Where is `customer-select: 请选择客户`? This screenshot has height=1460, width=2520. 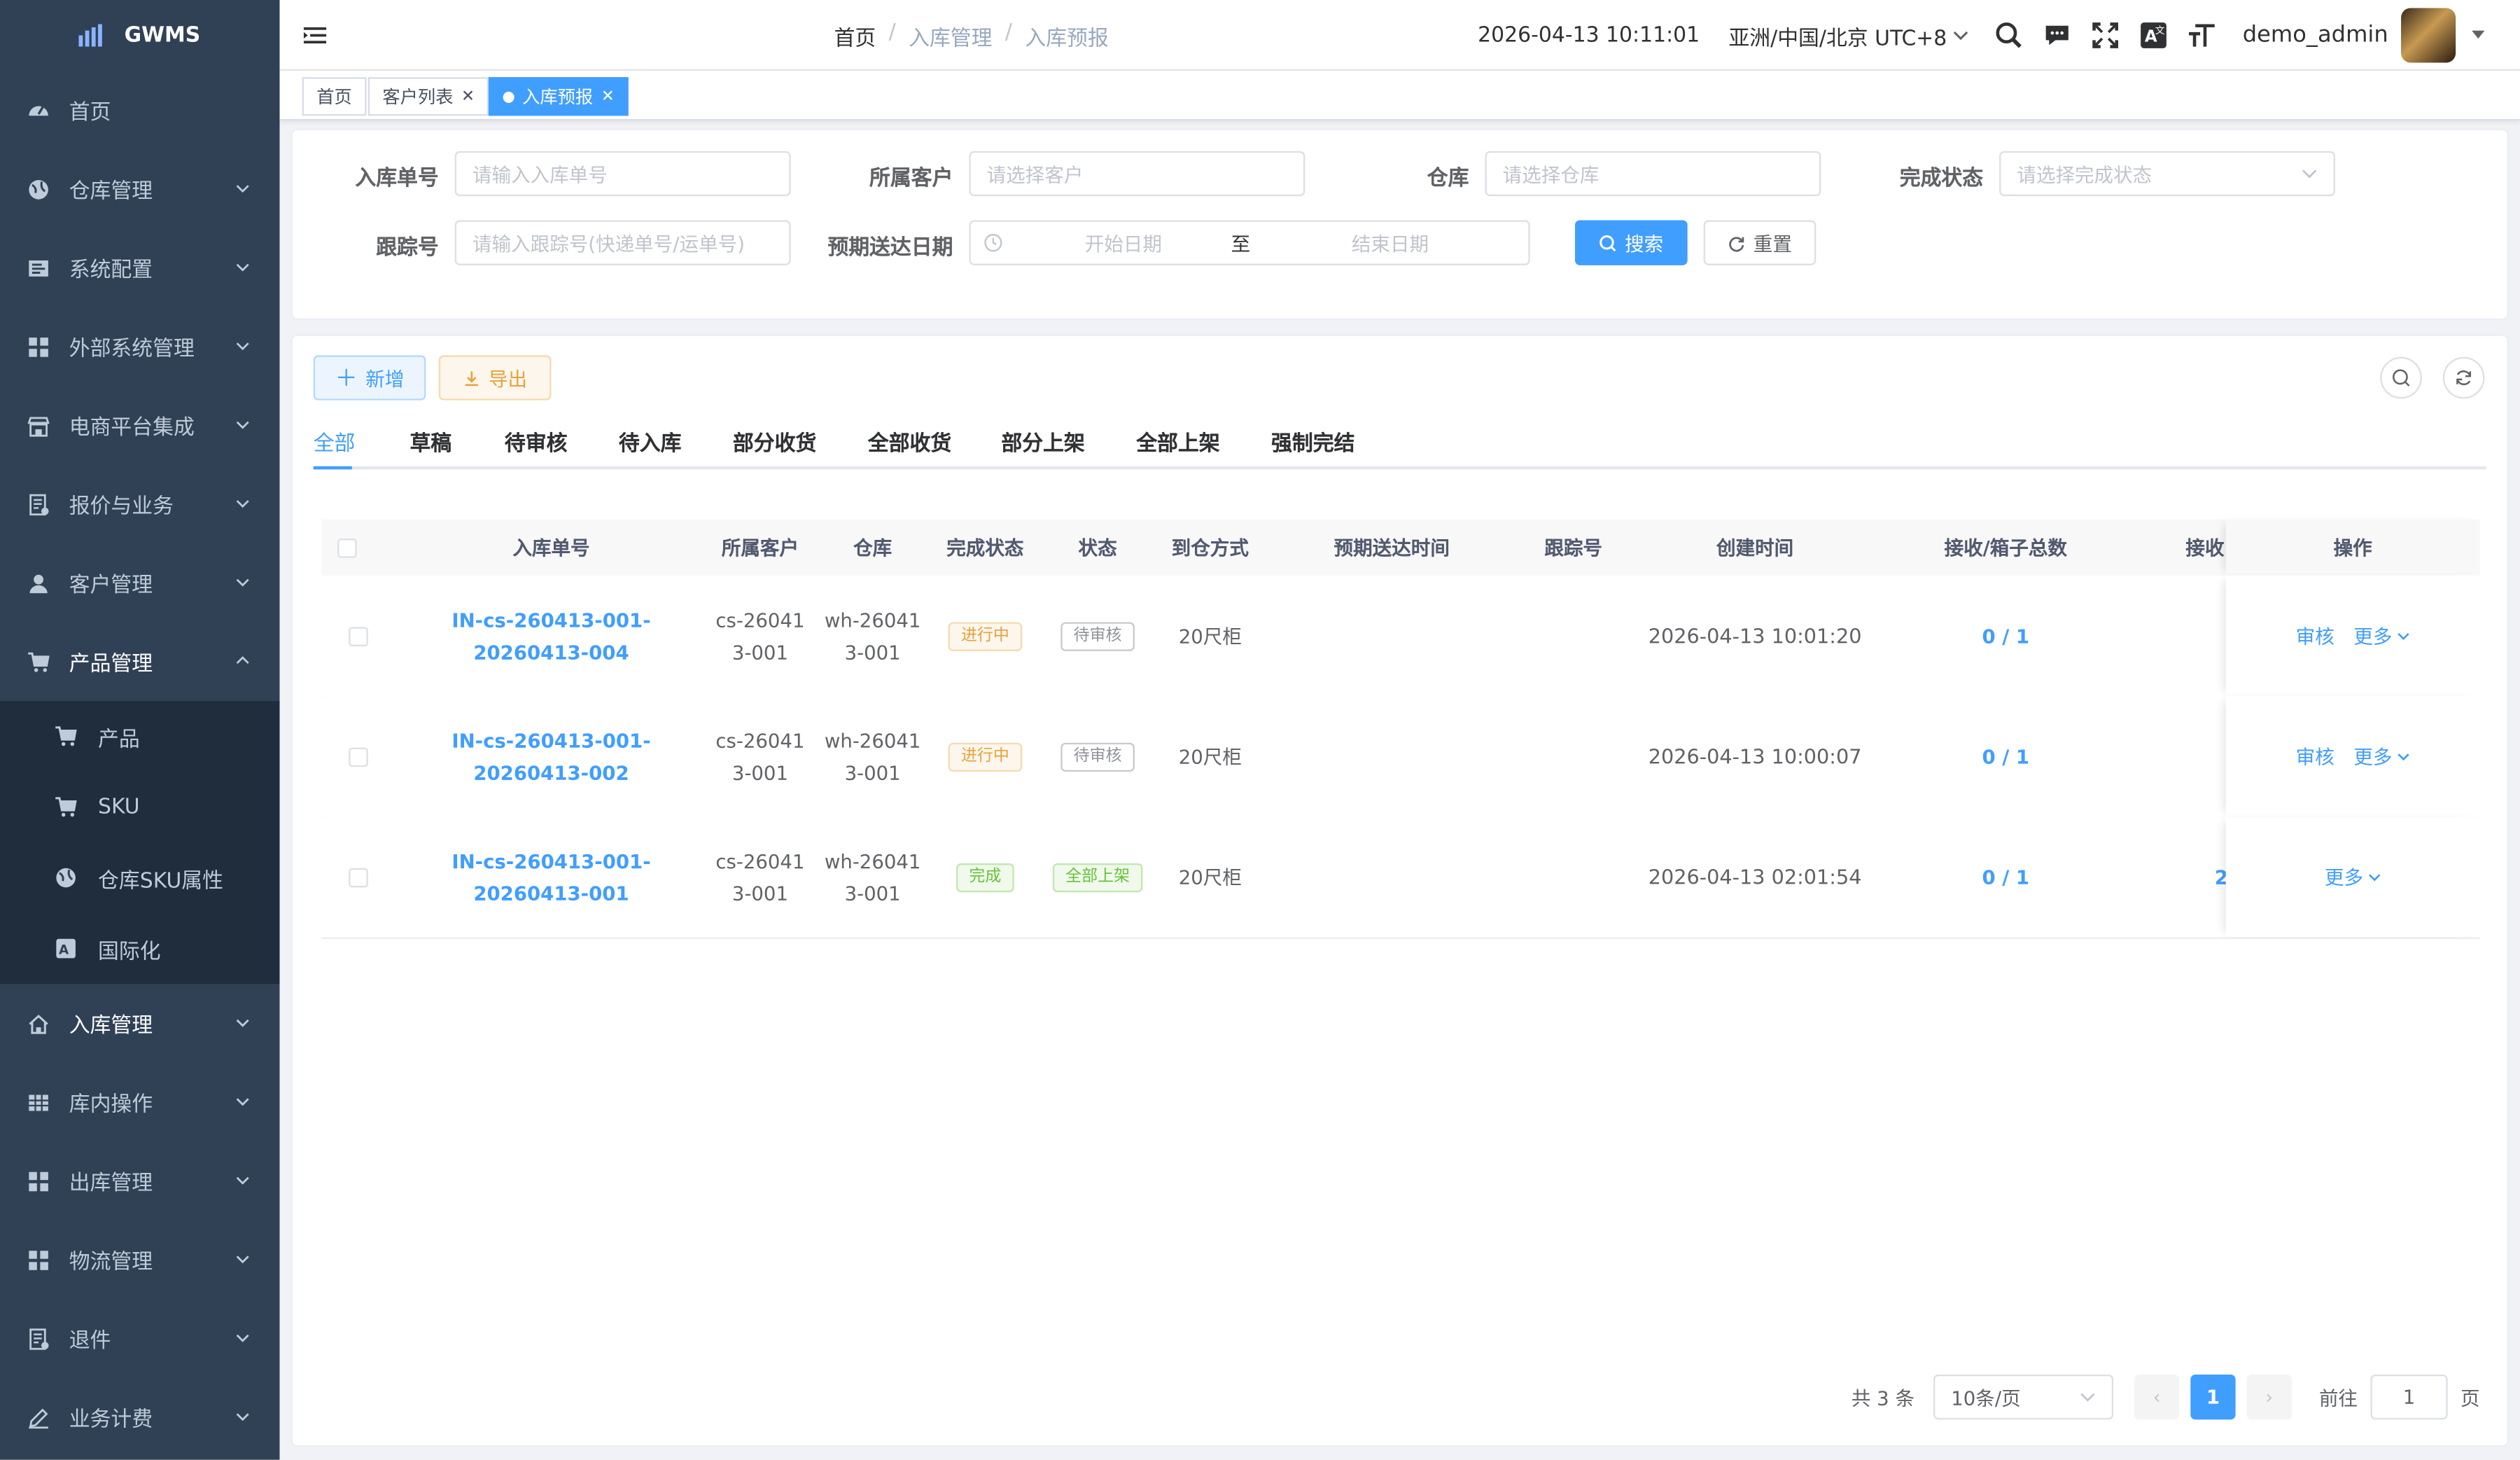
customer-select: 请选择客户 is located at coordinates (1137, 174).